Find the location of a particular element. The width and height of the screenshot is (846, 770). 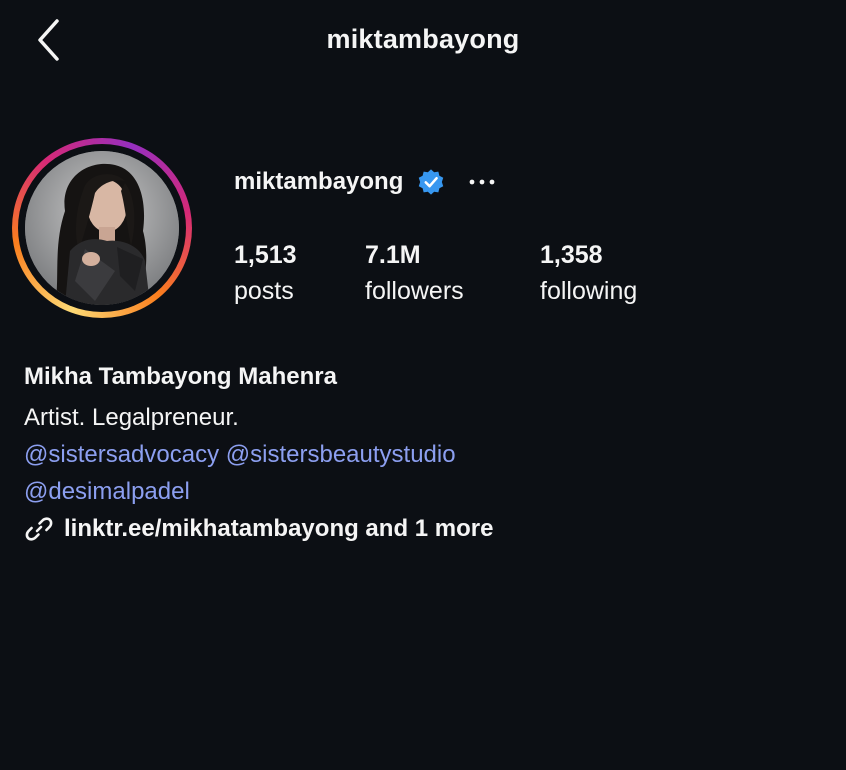

stat-following: 1,358 following is located at coordinates (588, 274).